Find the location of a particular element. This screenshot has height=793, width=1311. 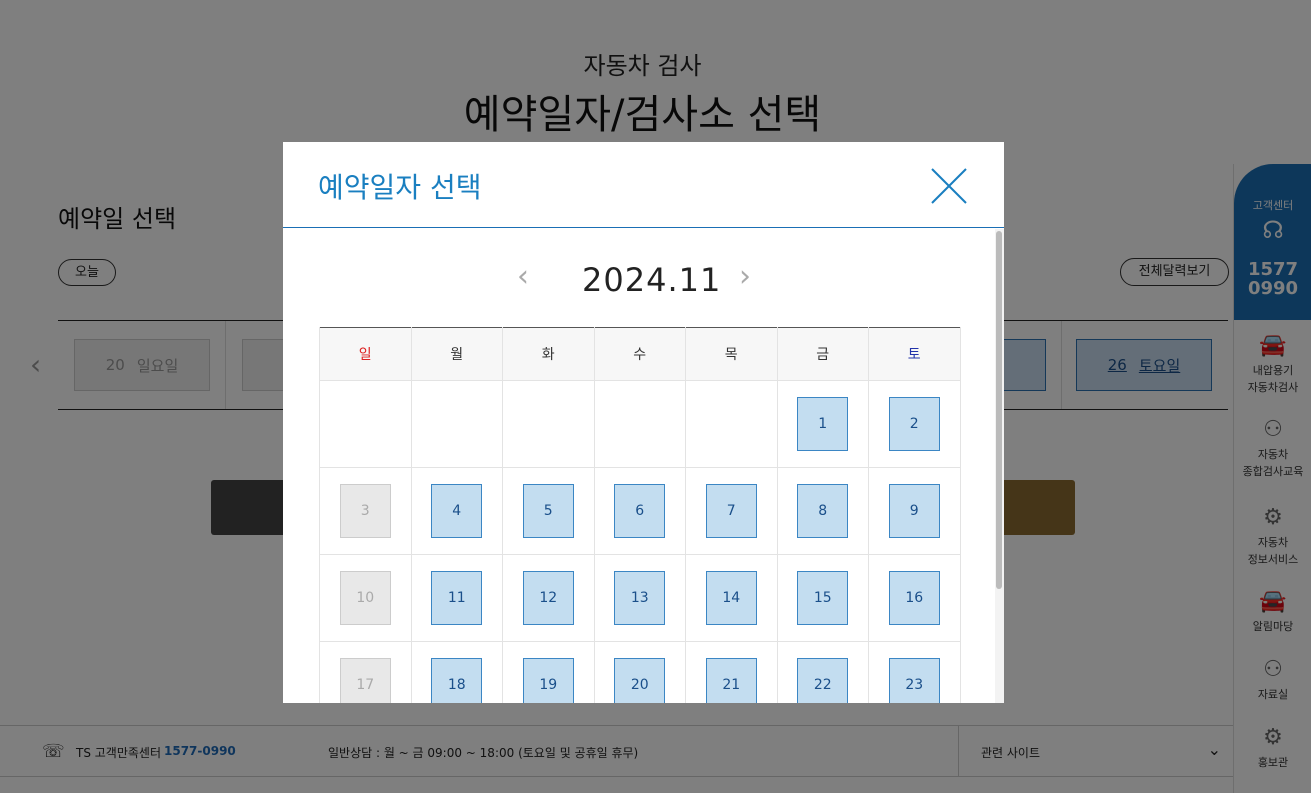

calendar-day-button: 22 is located at coordinates (823, 680).